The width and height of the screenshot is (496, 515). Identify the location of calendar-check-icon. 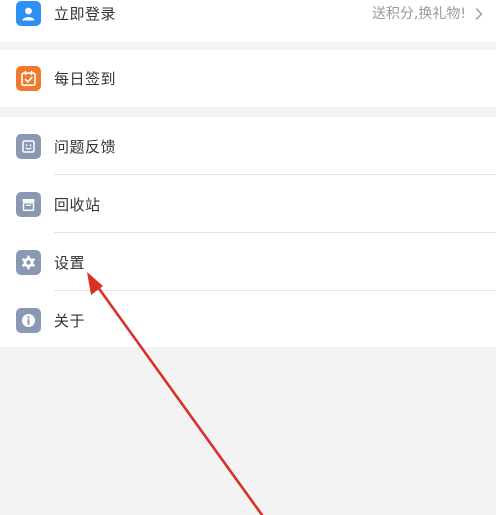
(28, 78).